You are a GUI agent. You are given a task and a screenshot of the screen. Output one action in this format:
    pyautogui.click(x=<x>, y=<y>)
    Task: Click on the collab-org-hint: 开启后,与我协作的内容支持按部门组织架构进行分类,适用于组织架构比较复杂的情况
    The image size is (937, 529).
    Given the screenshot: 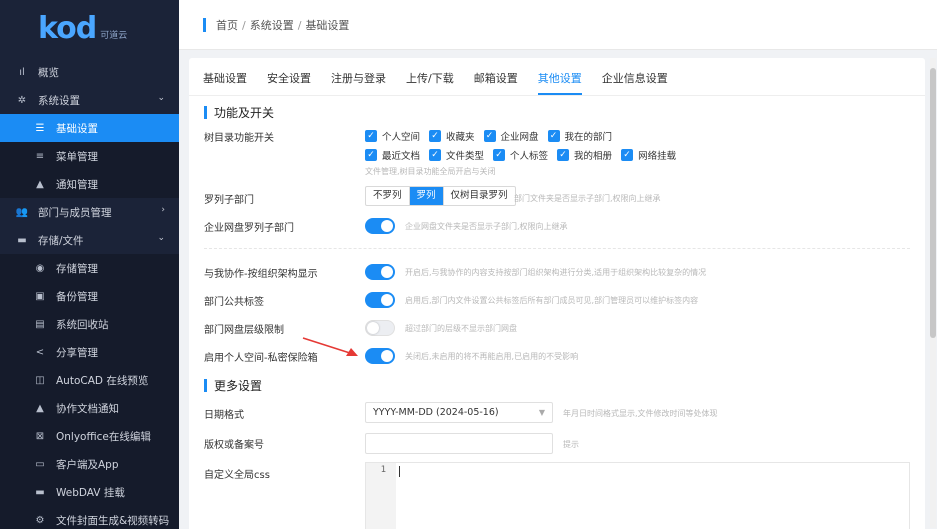 What is the action you would take?
    pyautogui.click(x=556, y=272)
    